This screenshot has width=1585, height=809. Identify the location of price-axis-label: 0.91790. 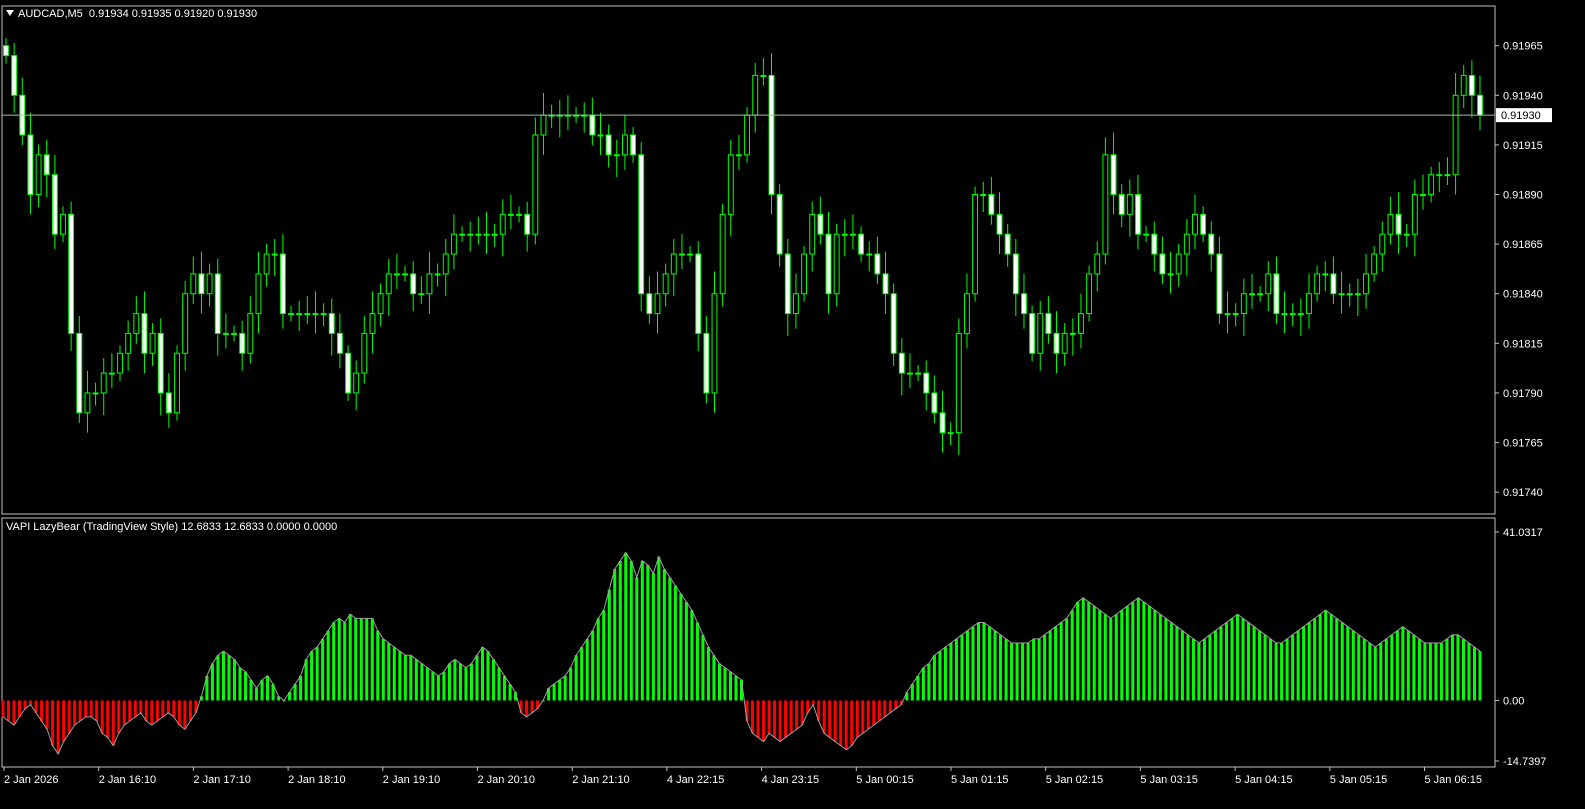
(1523, 394).